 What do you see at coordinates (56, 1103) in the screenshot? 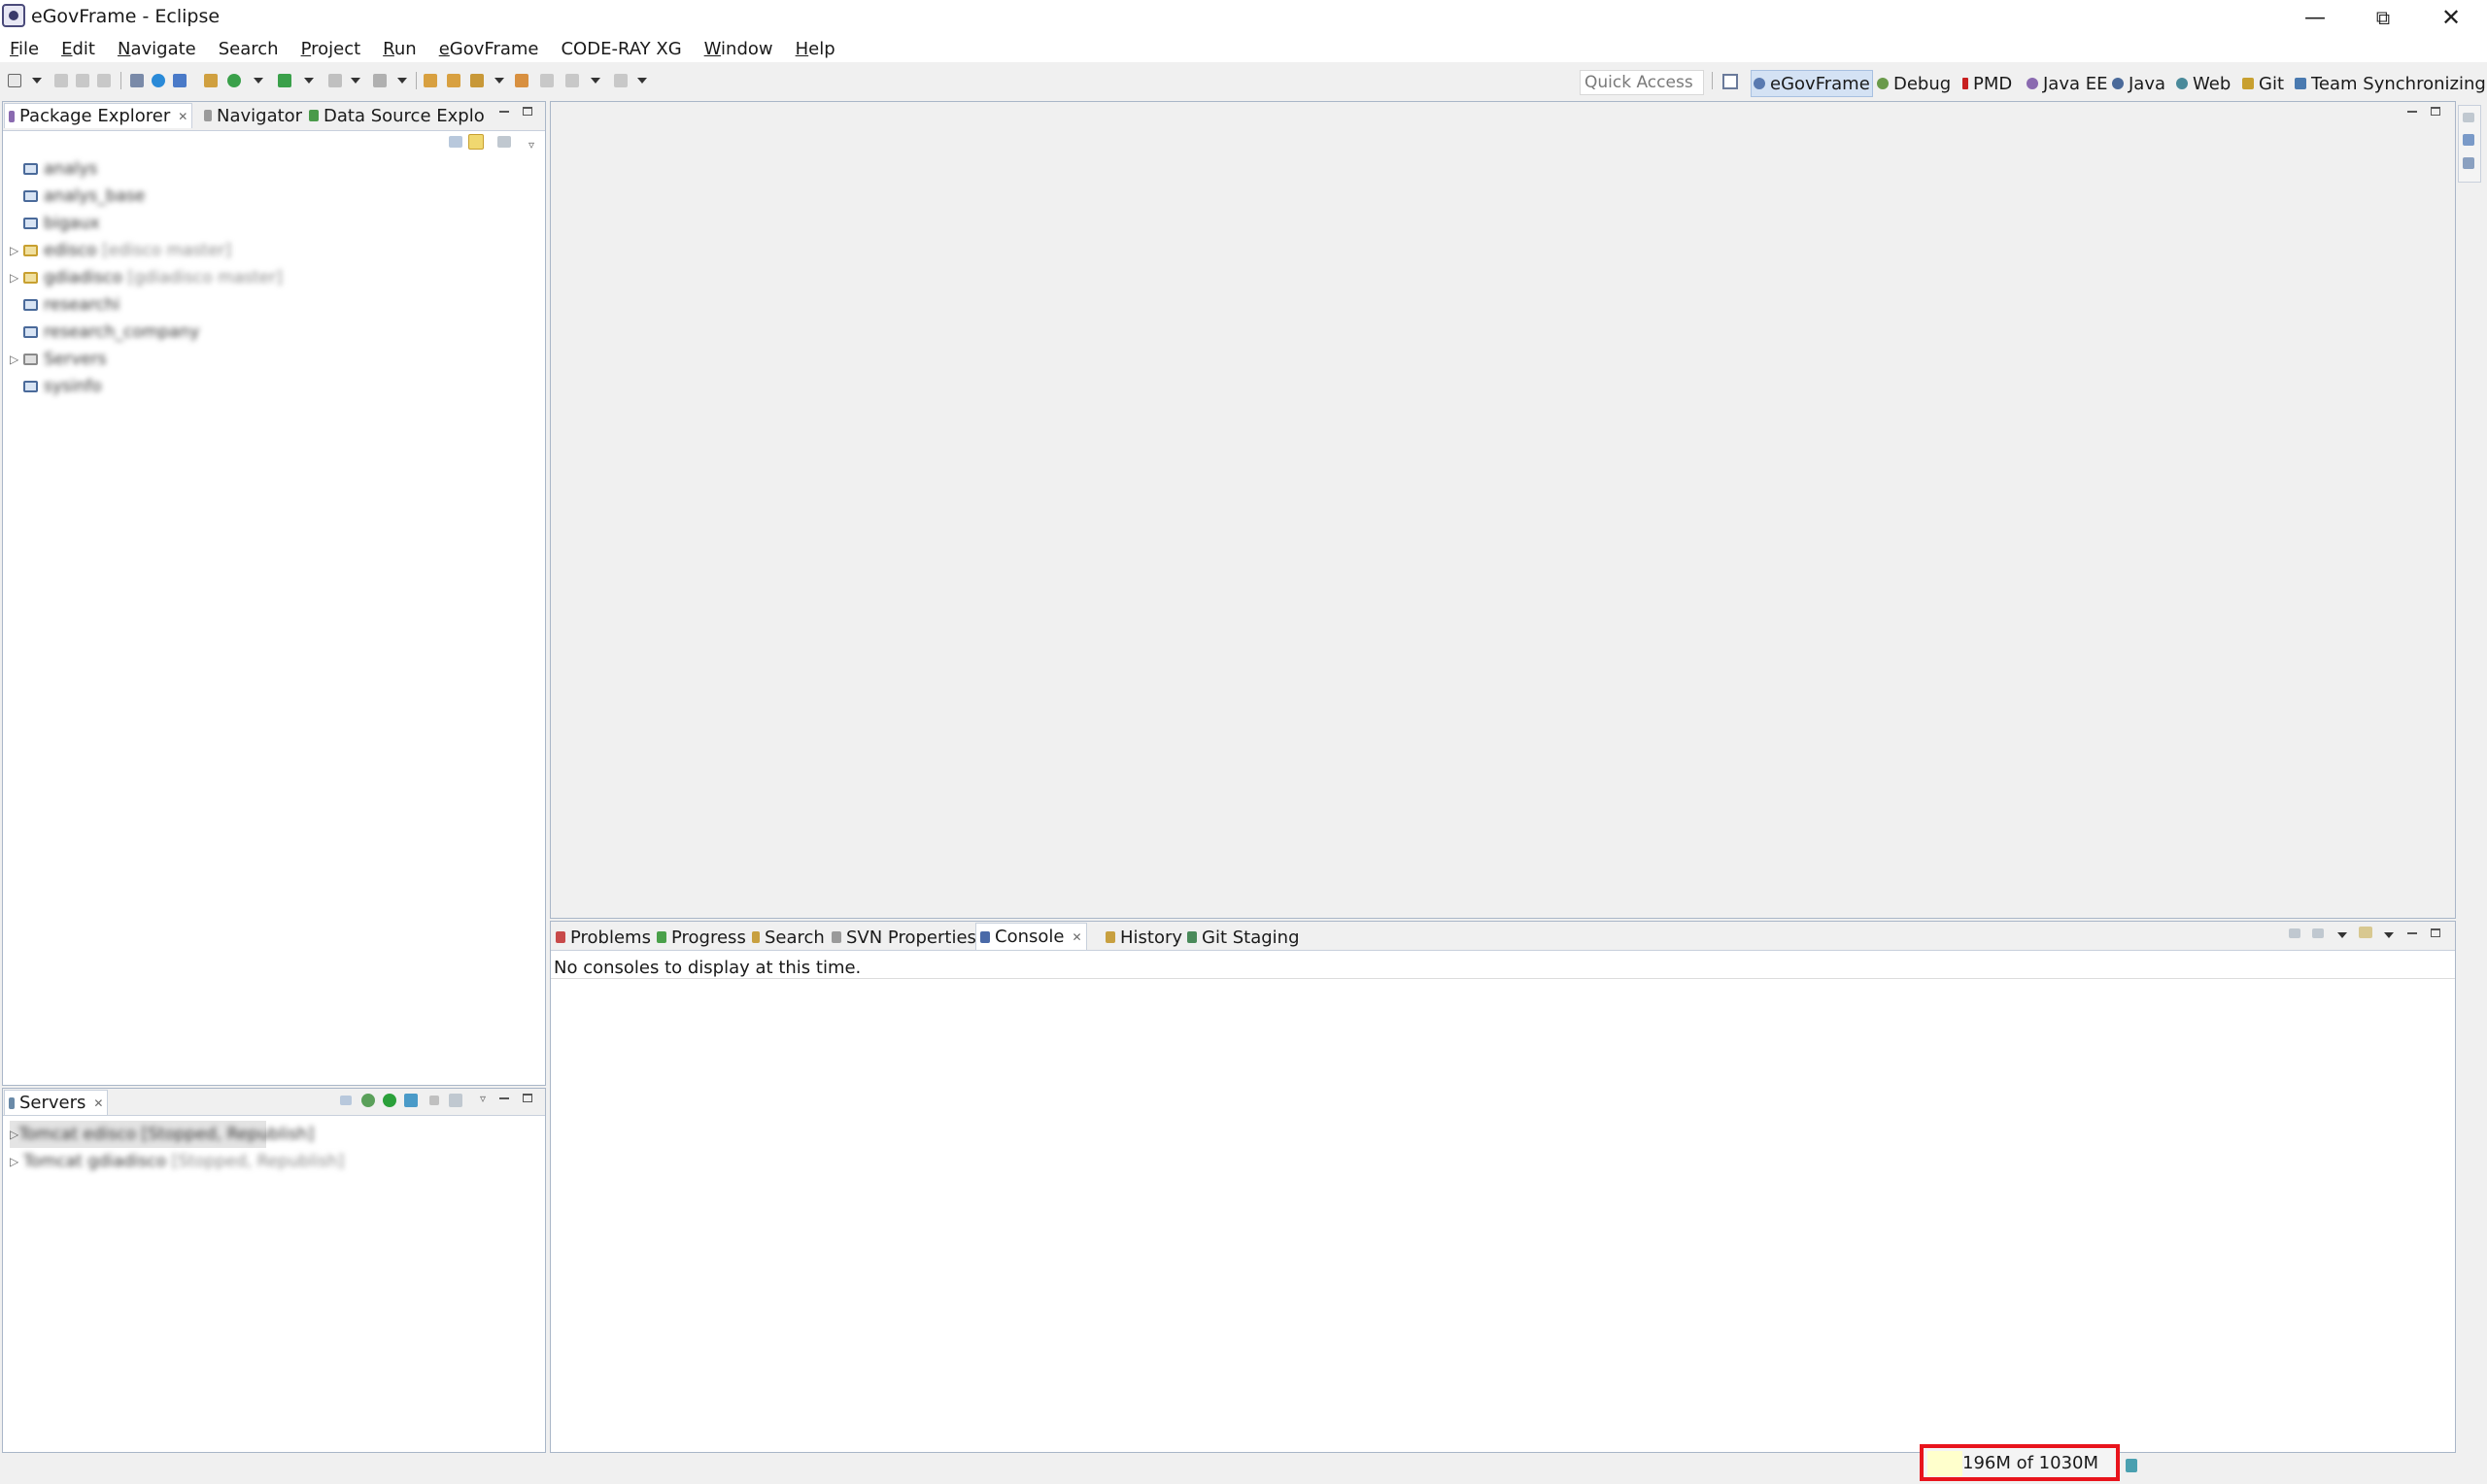
I see `tab-servers: Servers ✕` at bounding box center [56, 1103].